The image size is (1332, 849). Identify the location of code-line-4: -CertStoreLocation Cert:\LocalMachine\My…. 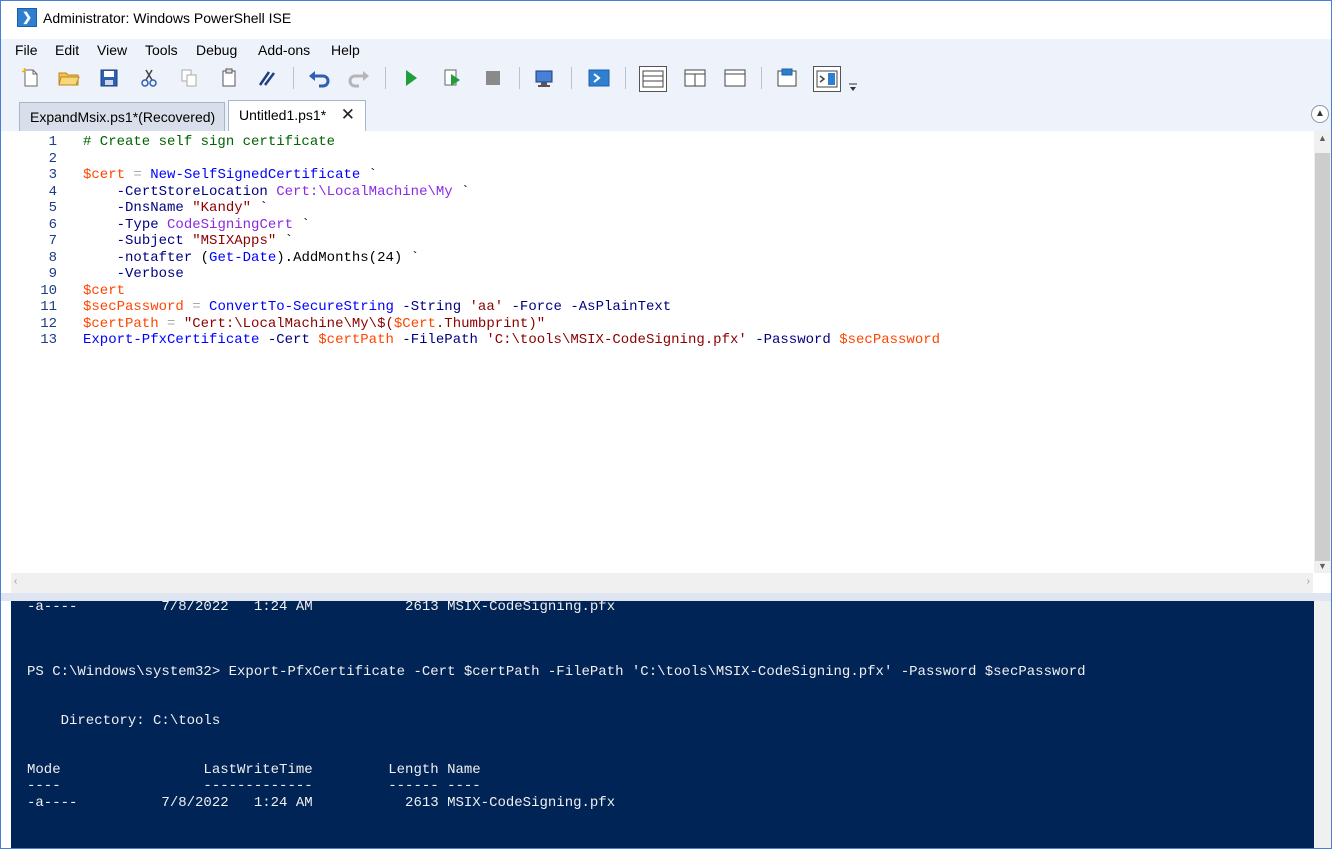
(276, 192).